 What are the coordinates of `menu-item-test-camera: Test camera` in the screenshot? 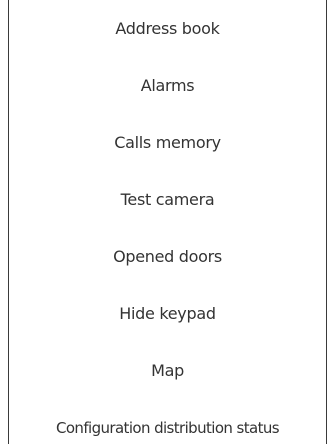 It's located at (167, 200).